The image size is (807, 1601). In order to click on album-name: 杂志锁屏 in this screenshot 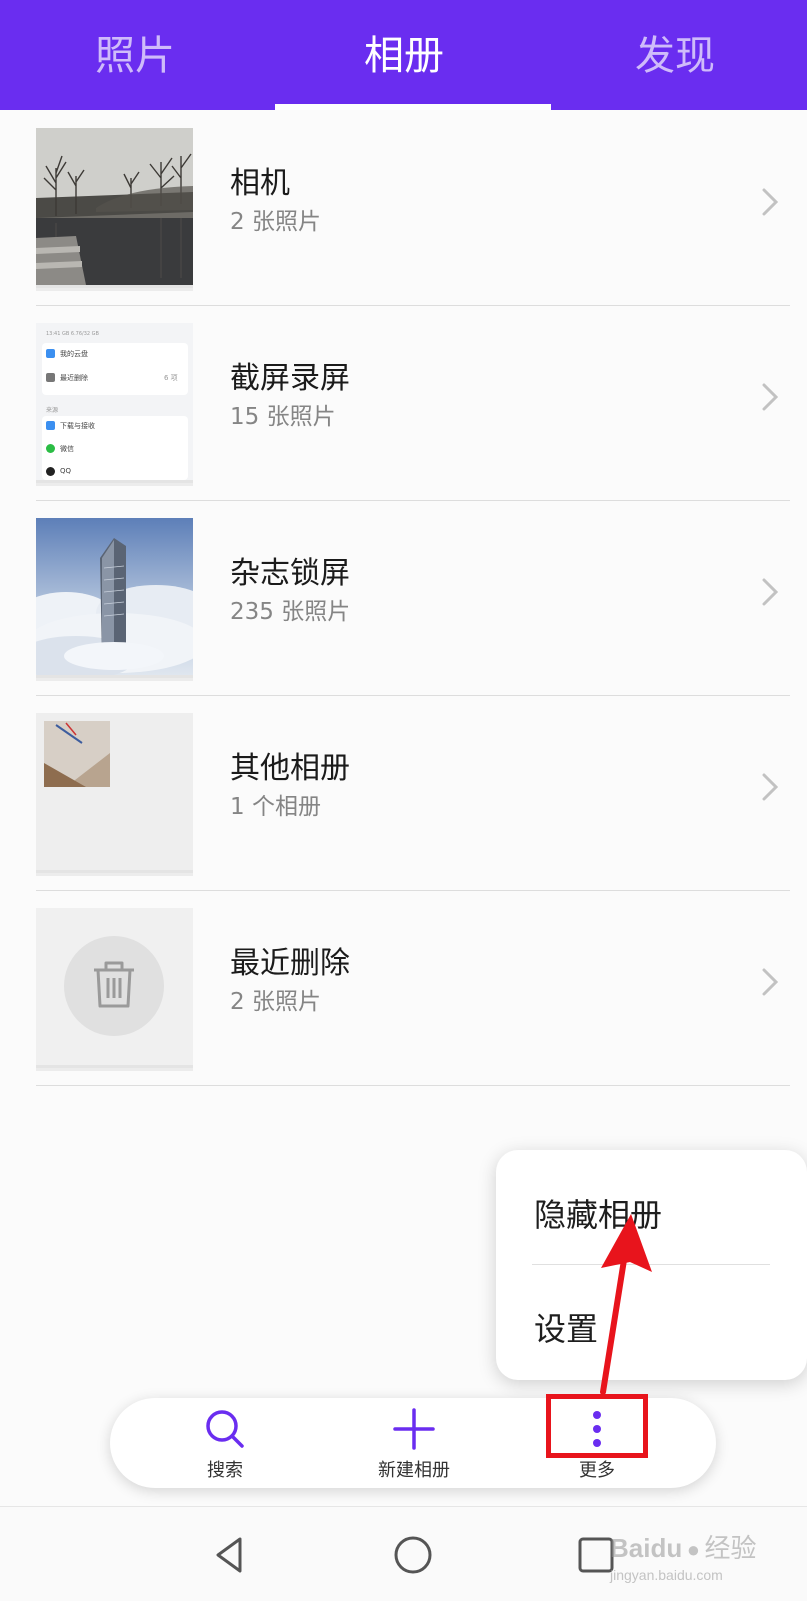, I will do `click(290, 573)`.